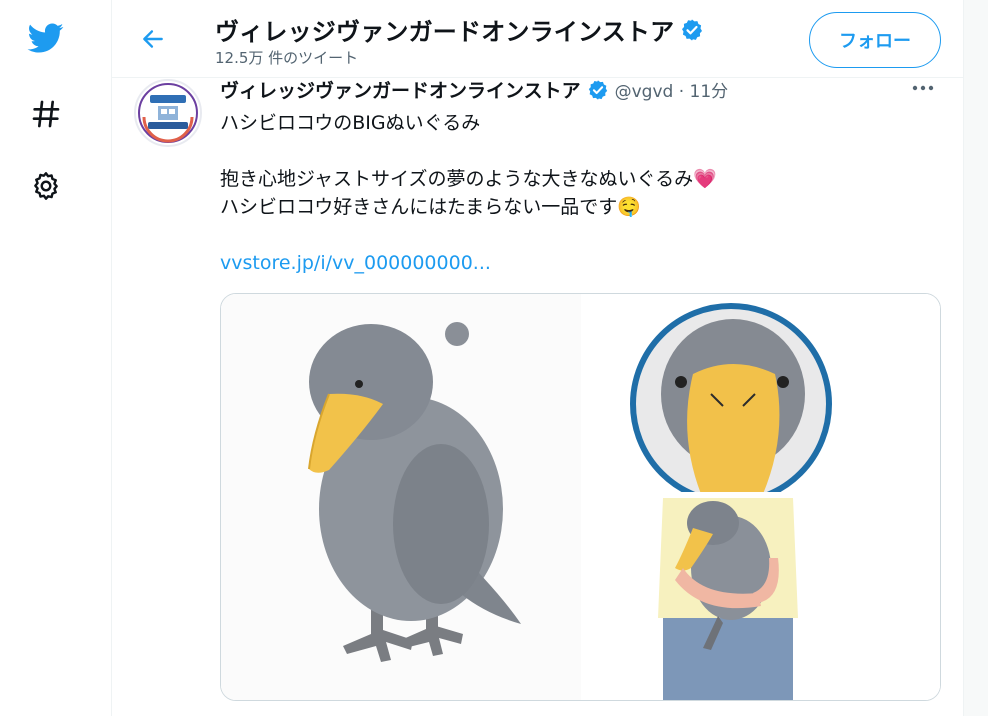 This screenshot has width=988, height=716. Describe the element at coordinates (976, 358) in the screenshot. I see `right-sidebar-edge` at that location.